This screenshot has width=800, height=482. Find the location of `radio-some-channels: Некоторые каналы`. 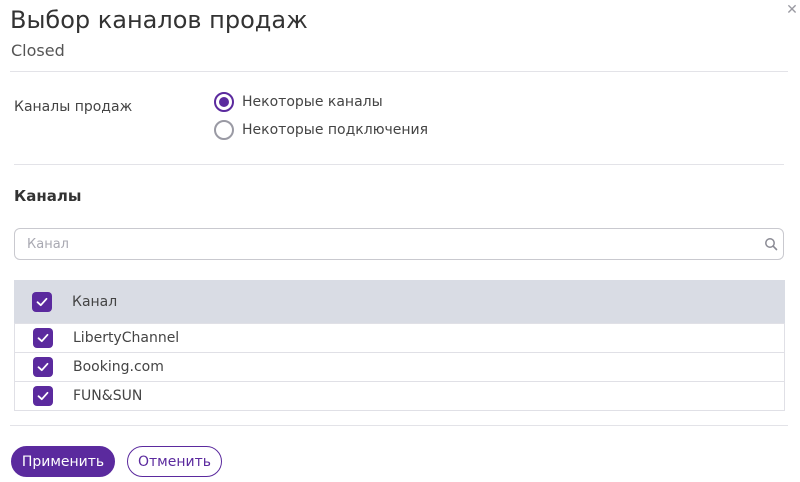

radio-some-channels: Некоторые каналы is located at coordinates (298, 102).